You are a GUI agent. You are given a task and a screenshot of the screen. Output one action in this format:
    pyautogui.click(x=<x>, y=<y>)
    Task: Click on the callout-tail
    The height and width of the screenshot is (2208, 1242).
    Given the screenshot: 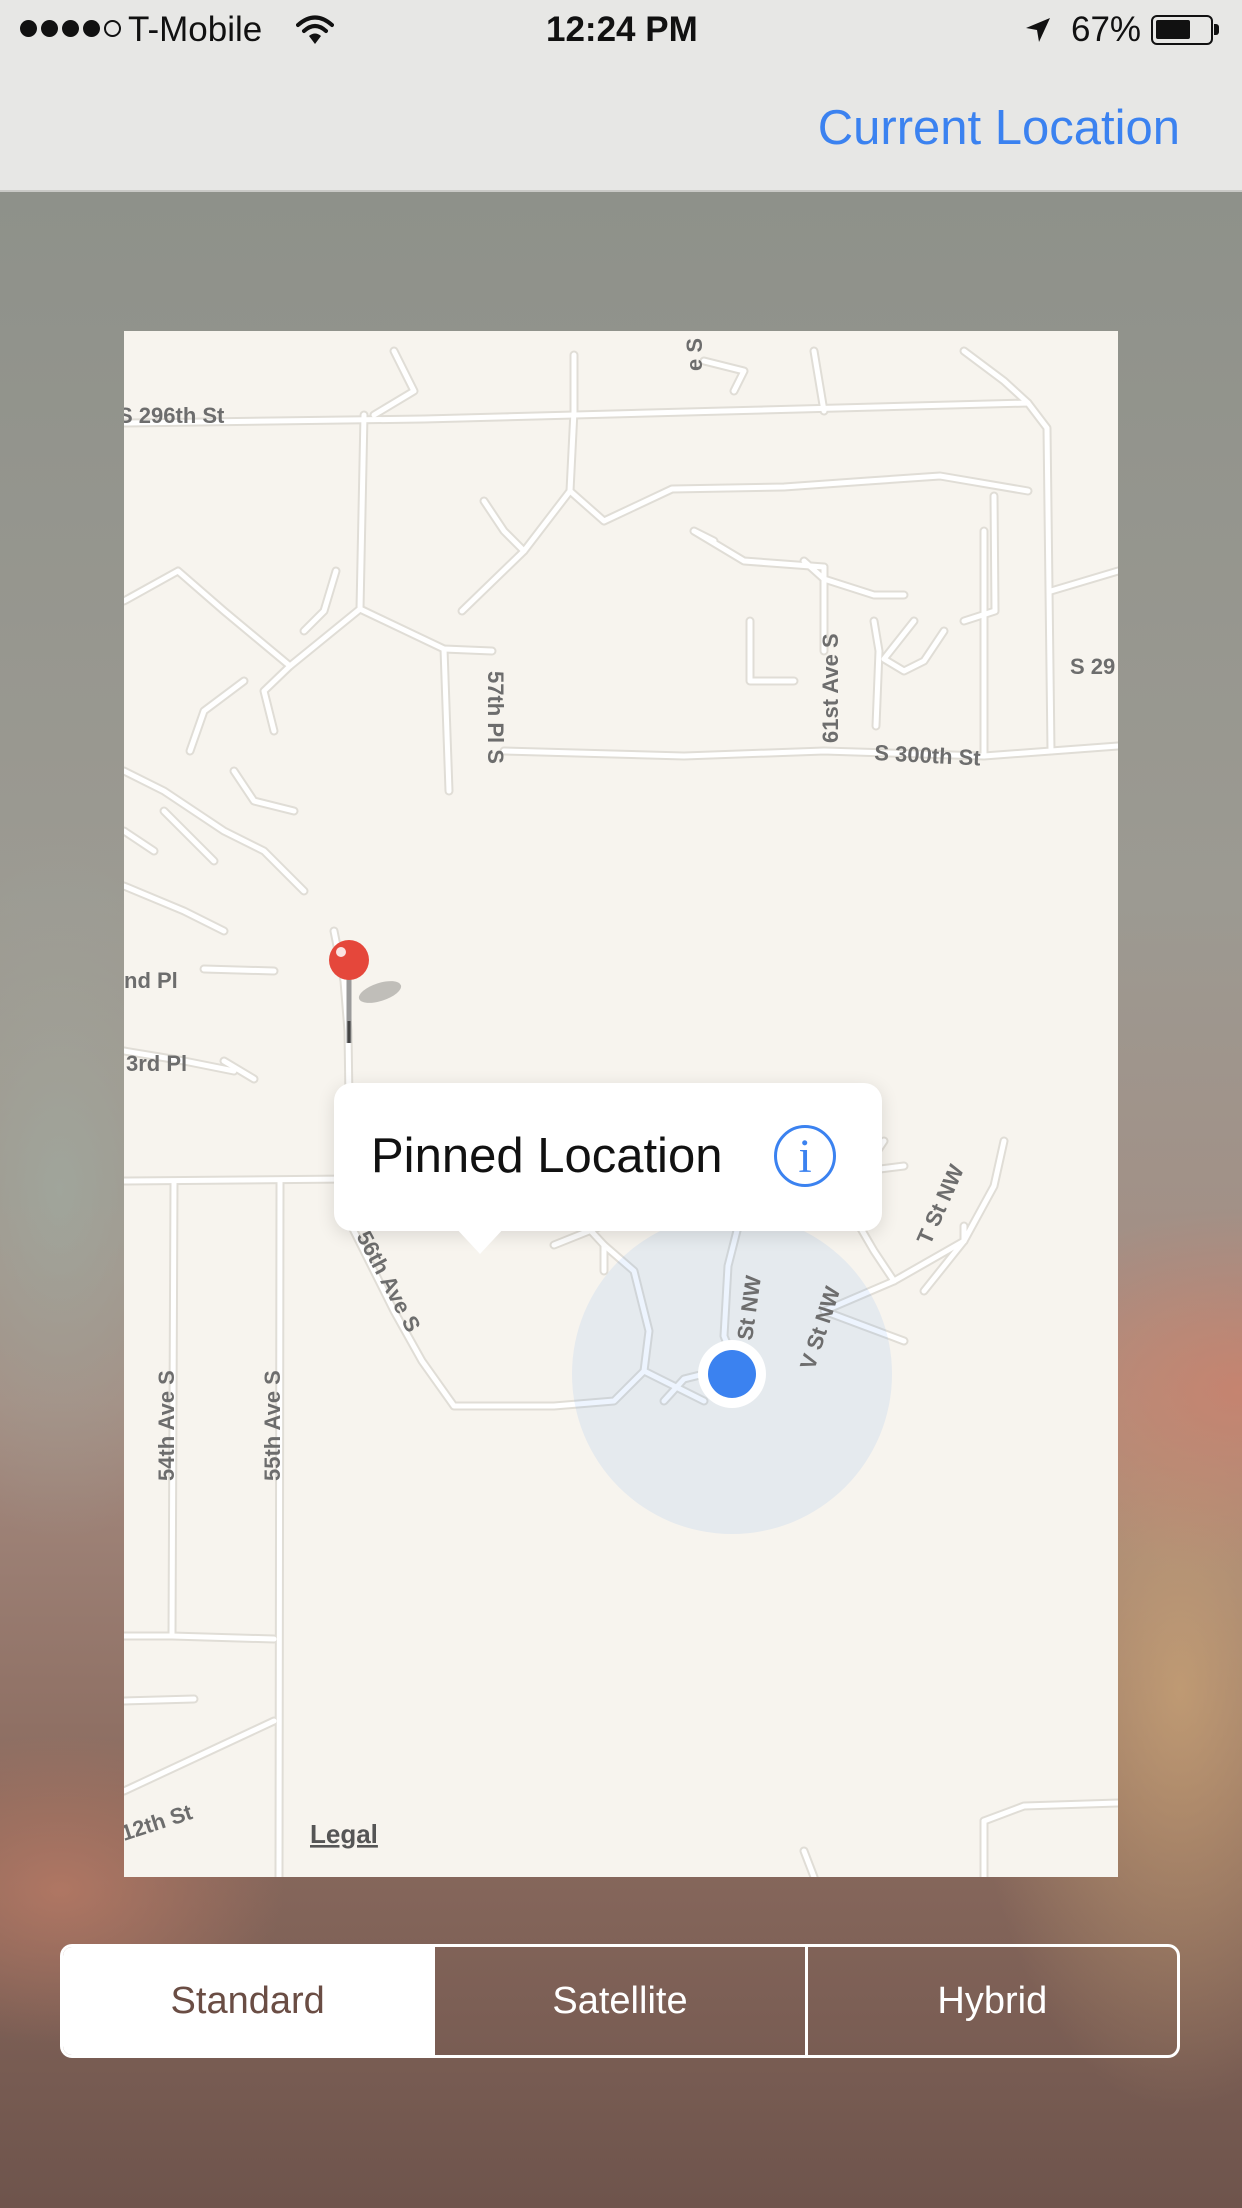 What is the action you would take?
    pyautogui.click(x=480, y=1240)
    